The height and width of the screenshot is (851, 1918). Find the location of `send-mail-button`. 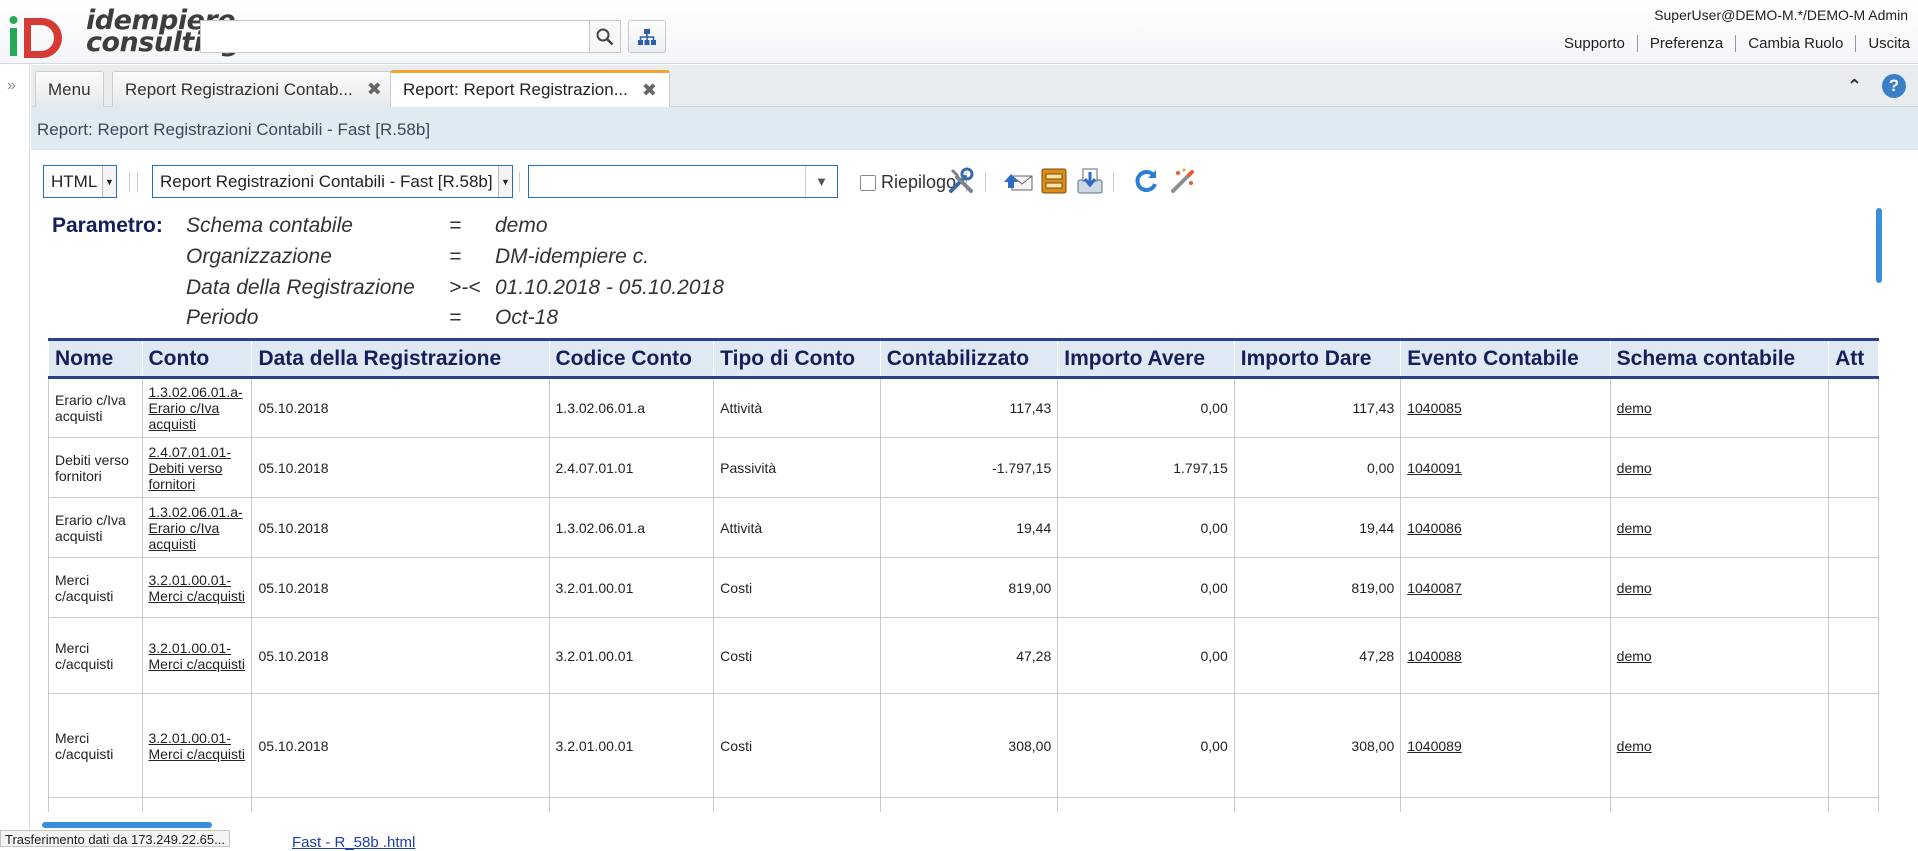

send-mail-button is located at coordinates (1018, 181).